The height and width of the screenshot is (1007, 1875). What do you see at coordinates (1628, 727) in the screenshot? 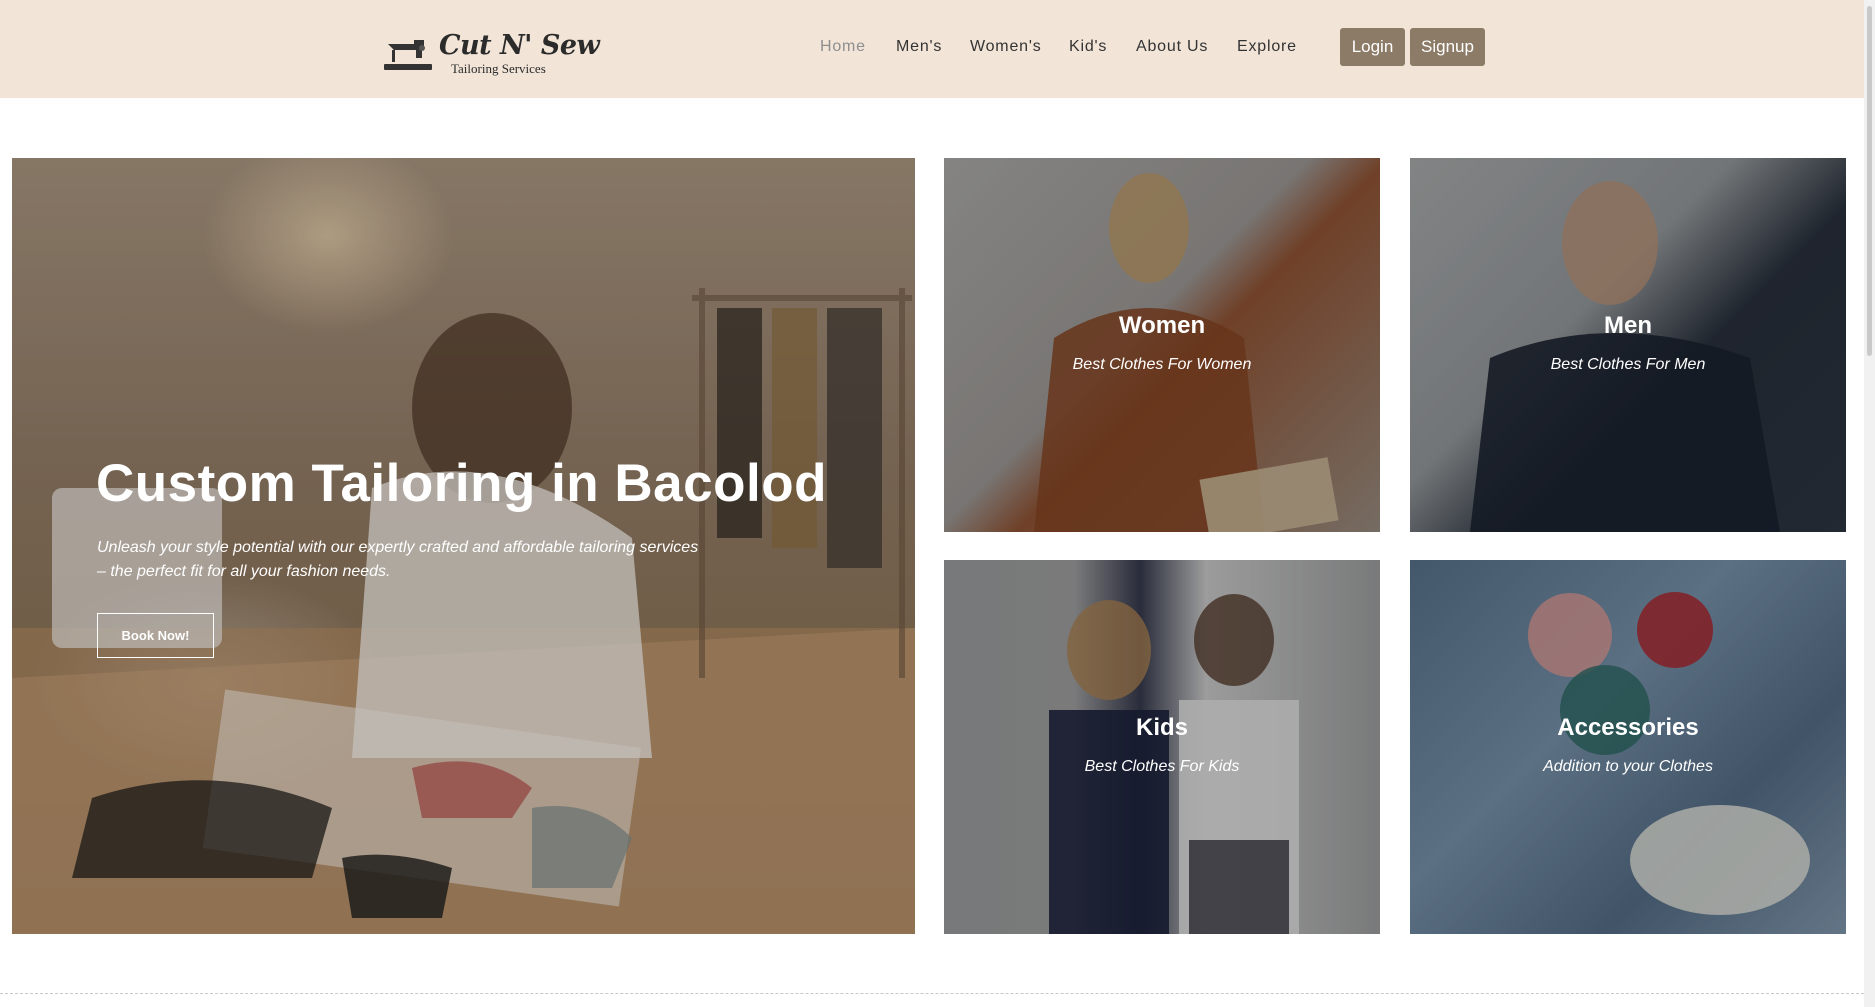
I see `tile-title: Accessories` at bounding box center [1628, 727].